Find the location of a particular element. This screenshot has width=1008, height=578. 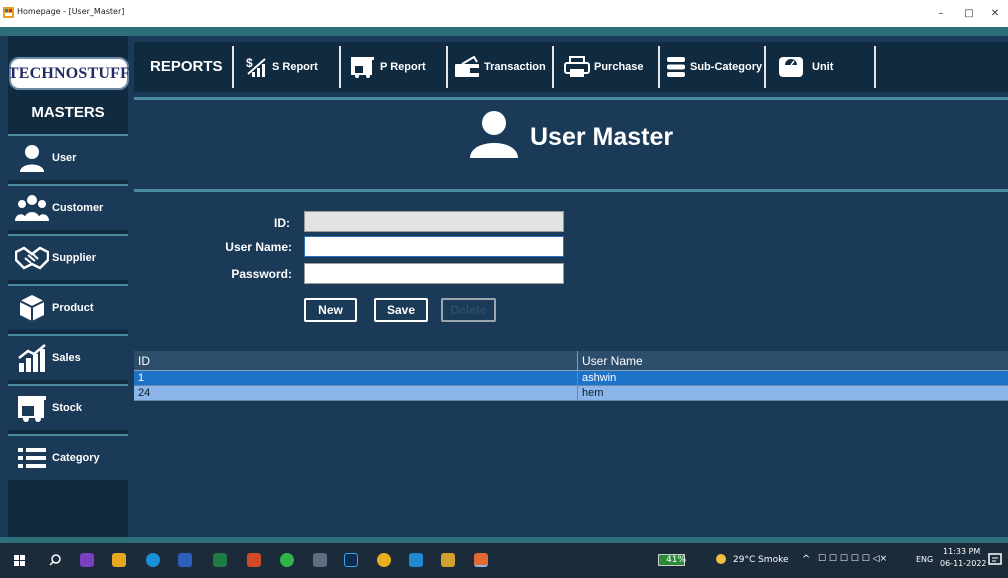

window-titlebar: Homepage - [User_Master] – □ ✕ is located at coordinates (504, 13).